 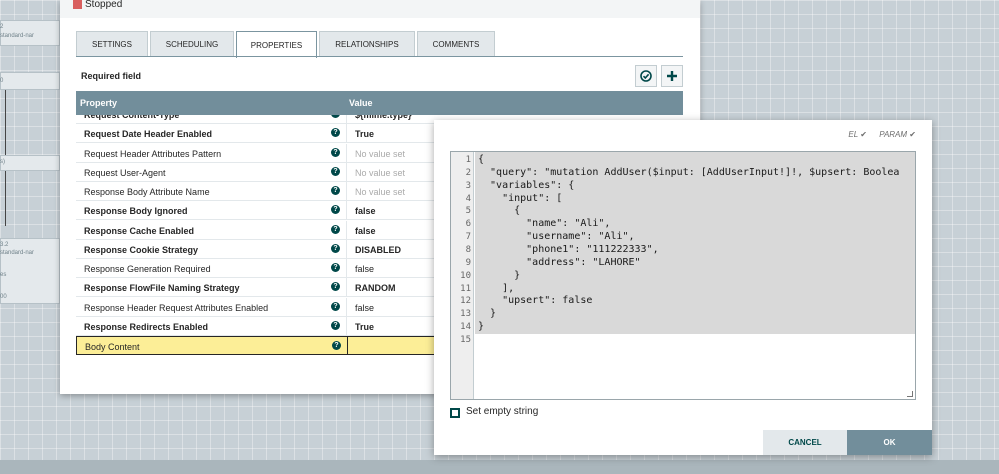 I want to click on property-value: RANDOM, so click(x=375, y=288).